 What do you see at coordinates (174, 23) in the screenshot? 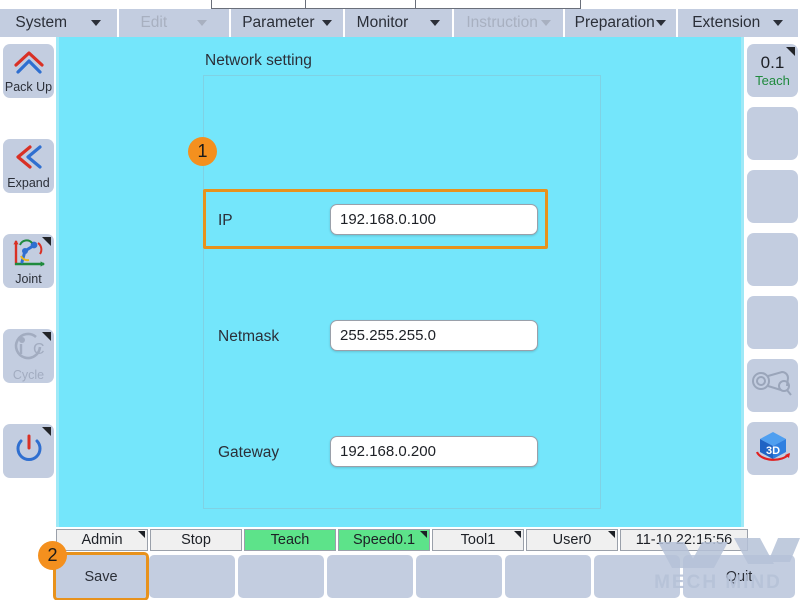
I see `menu-item-edit: Edit` at bounding box center [174, 23].